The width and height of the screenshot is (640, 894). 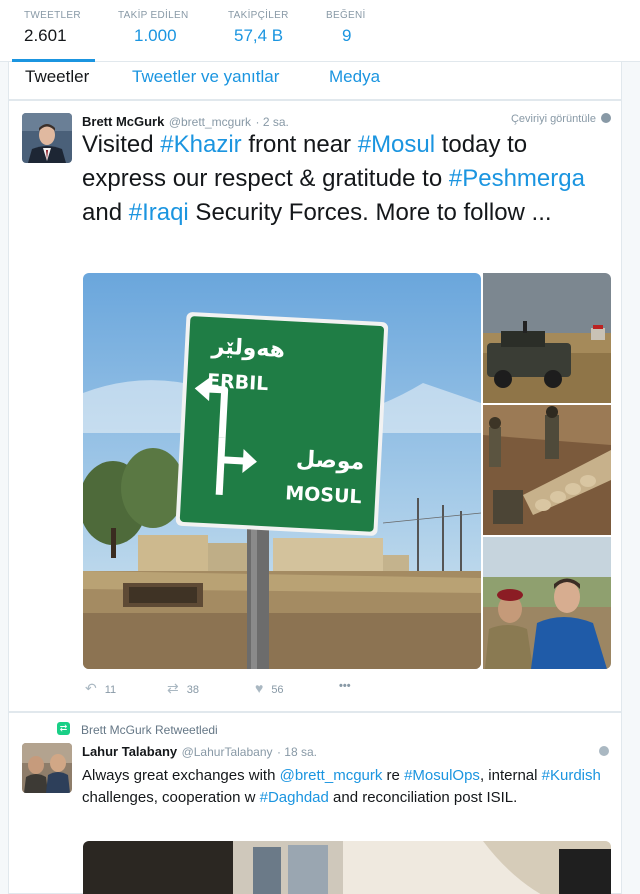 What do you see at coordinates (423, 797) in the screenshot?
I see `text-segment: and reconciliation post ISIL.` at bounding box center [423, 797].